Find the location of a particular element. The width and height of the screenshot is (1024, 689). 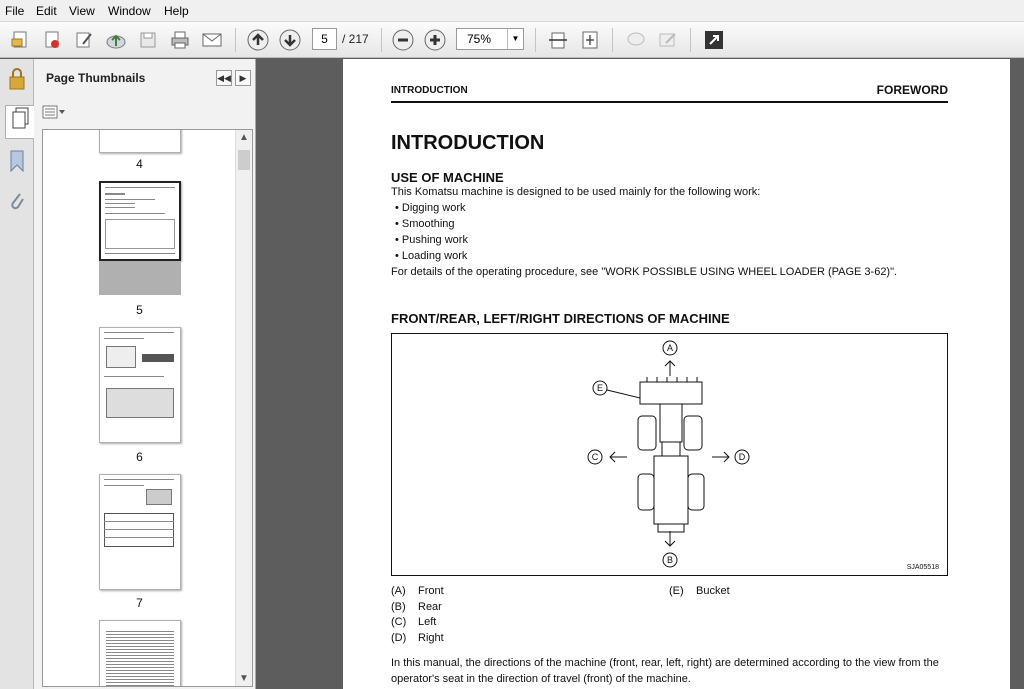

page-header-left: INTRODUCTION is located at coordinates (429, 90).